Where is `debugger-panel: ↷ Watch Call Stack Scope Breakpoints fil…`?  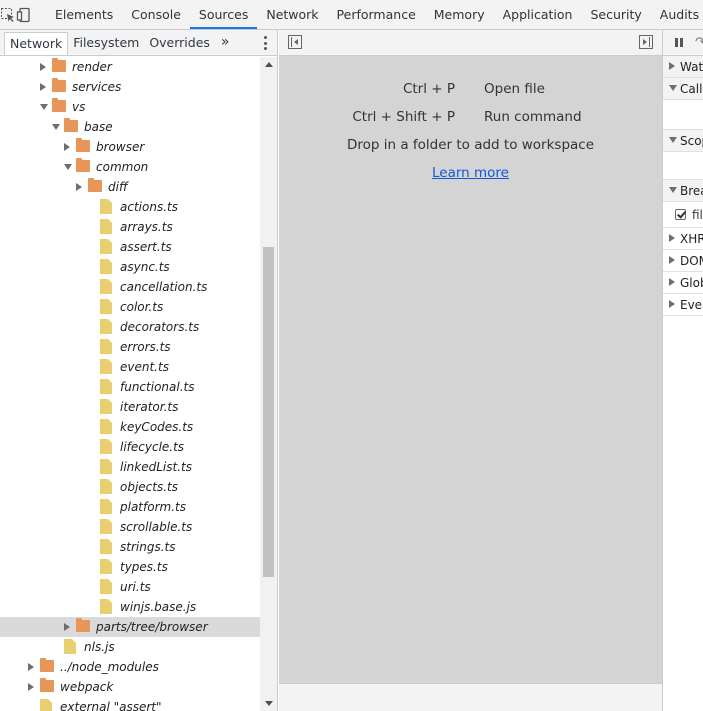 debugger-panel: ↷ Watch Call Stack Scope Breakpoints fil… is located at coordinates (682, 370).